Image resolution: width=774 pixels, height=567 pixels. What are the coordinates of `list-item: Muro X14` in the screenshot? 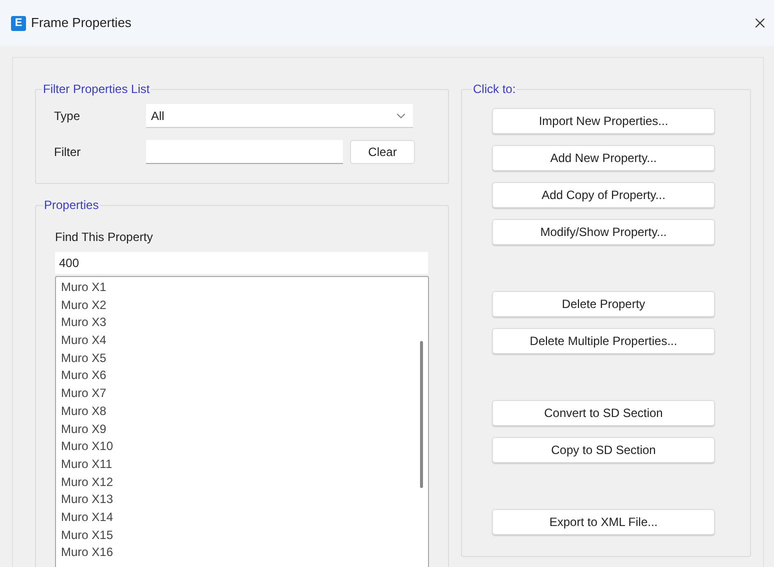 It's located at (237, 517).